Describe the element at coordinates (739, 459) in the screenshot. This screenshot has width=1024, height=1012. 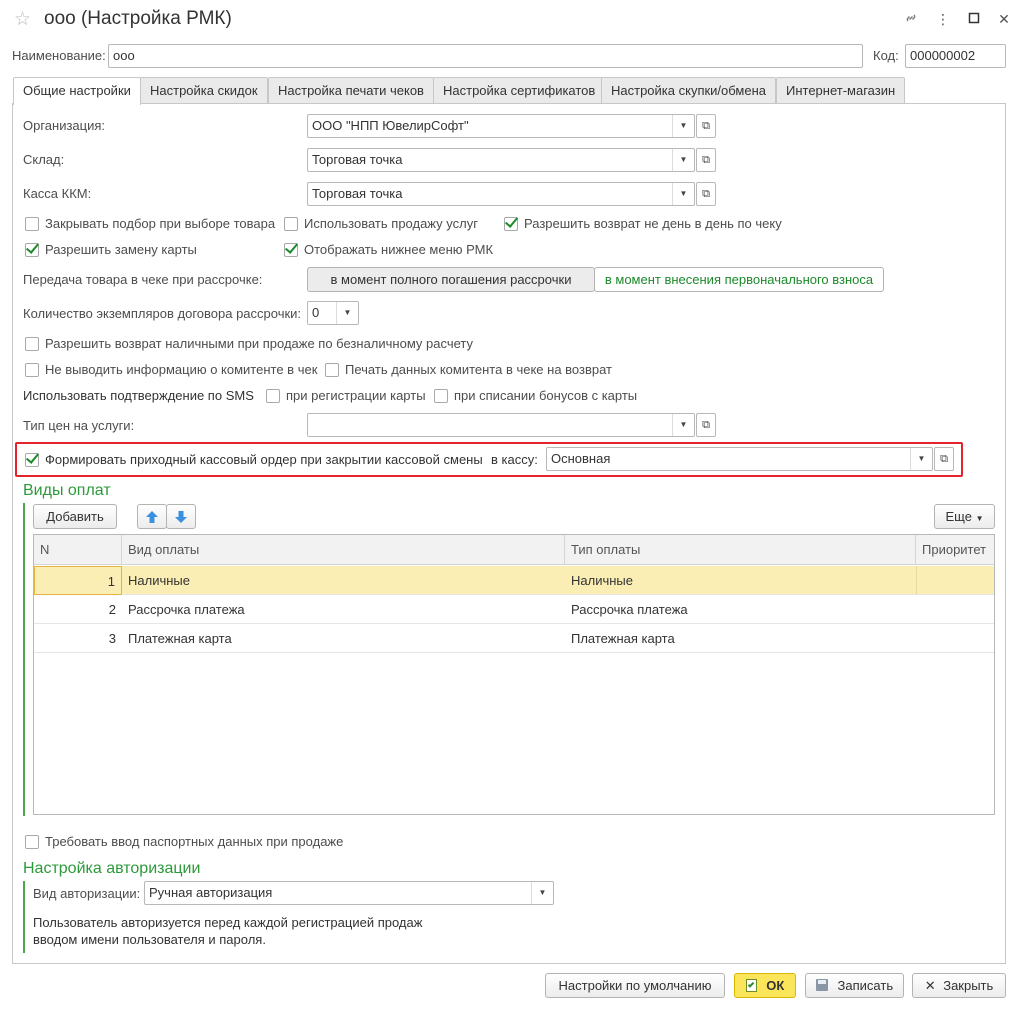
I see `cashbox-select: Основная ▼` at that location.